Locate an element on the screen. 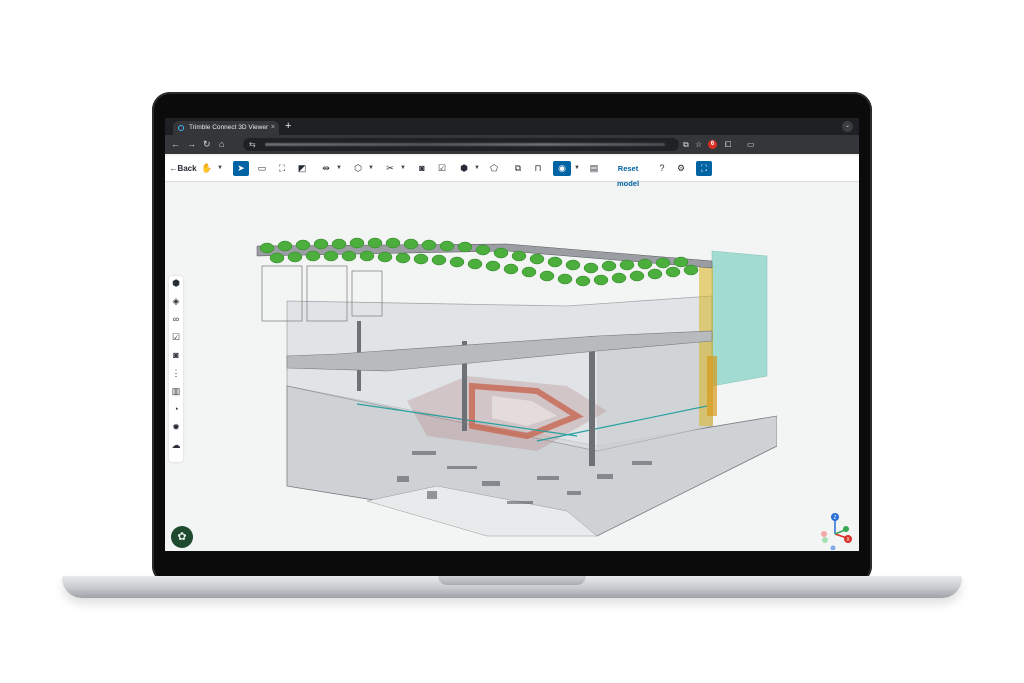 This screenshot has height=683, width=1024. scissors-clip-icon: ✂ is located at coordinates (390, 168).